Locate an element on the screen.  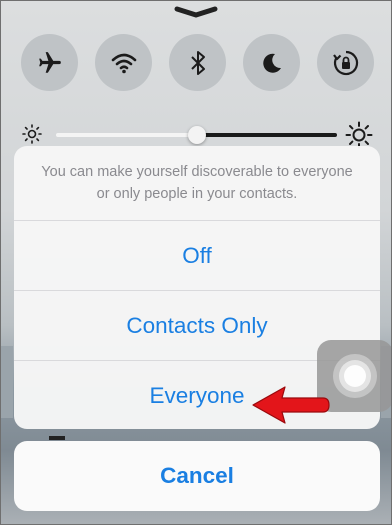
airplane-mode-toggle is located at coordinates (49, 62).